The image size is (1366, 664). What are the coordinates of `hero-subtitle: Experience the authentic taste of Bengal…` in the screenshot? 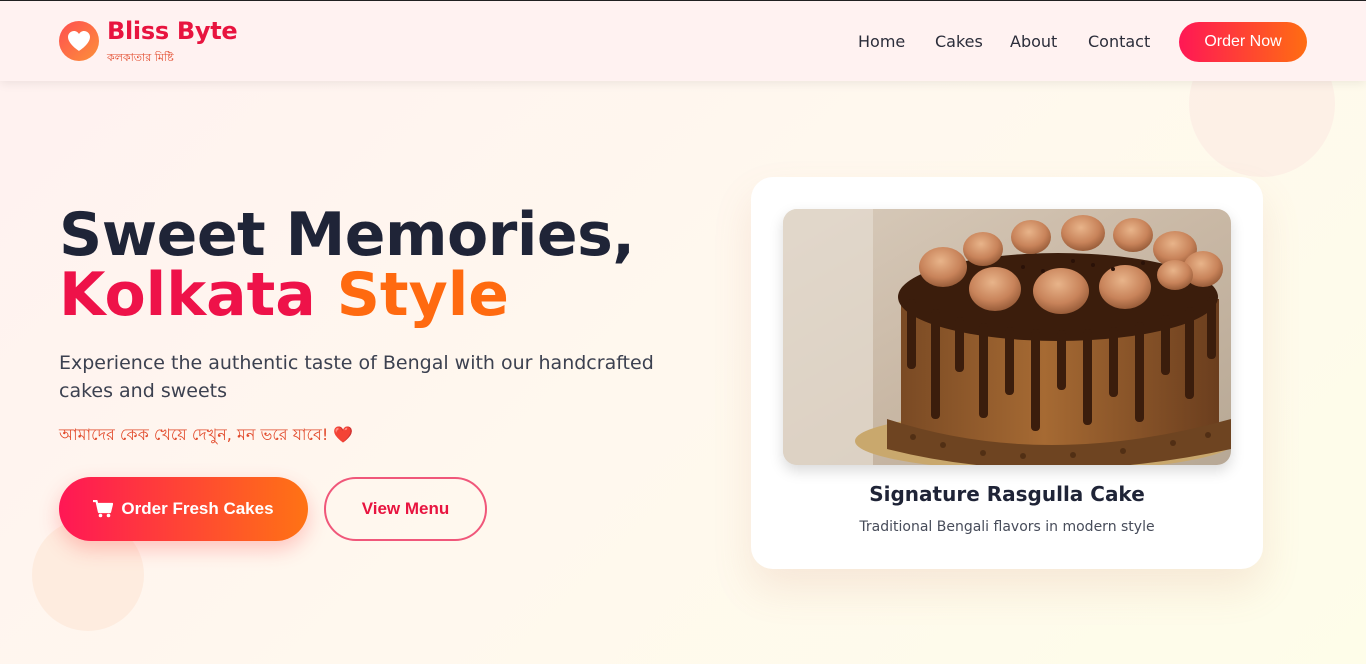 It's located at (356, 377).